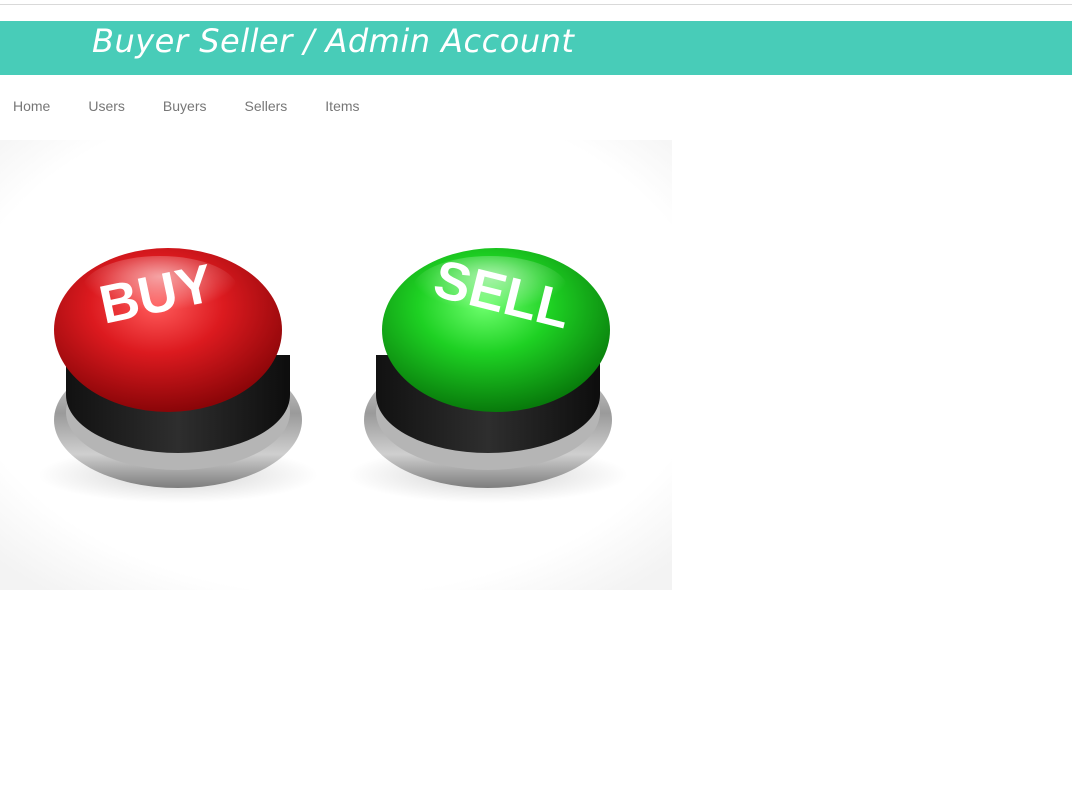  Describe the element at coordinates (31, 106) in the screenshot. I see `nav-home-link: Home` at that location.